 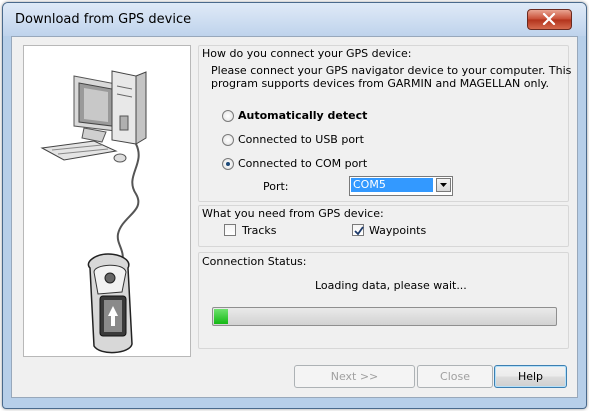 I want to click on port-select: COM5, so click(x=401, y=186).